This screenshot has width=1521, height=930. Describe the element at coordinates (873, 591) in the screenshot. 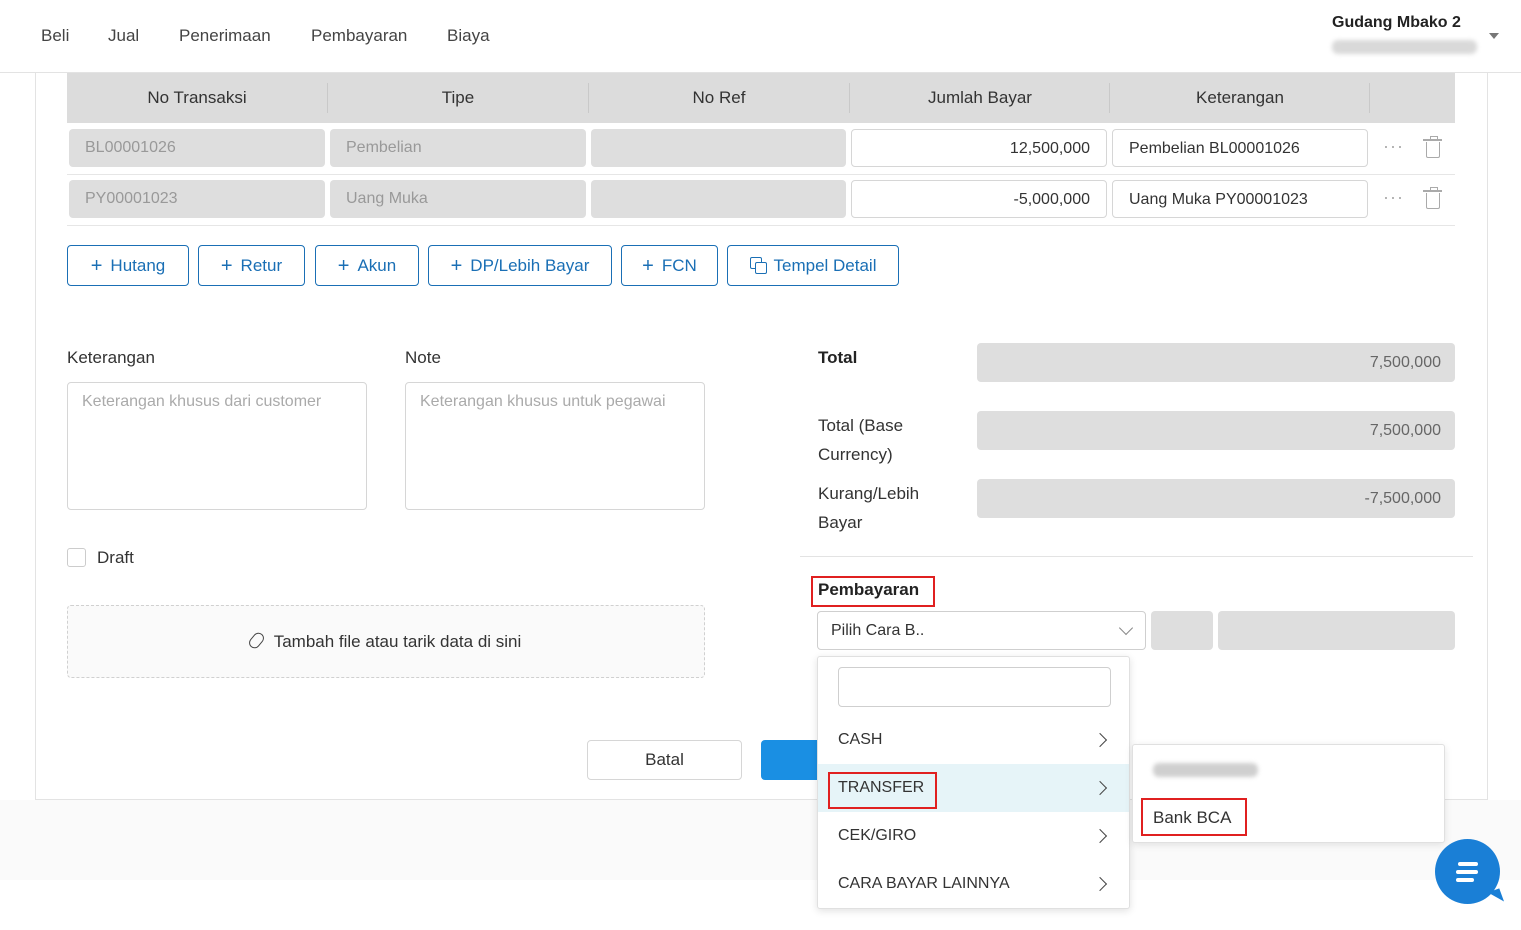

I see `highlight-payment-title` at that location.